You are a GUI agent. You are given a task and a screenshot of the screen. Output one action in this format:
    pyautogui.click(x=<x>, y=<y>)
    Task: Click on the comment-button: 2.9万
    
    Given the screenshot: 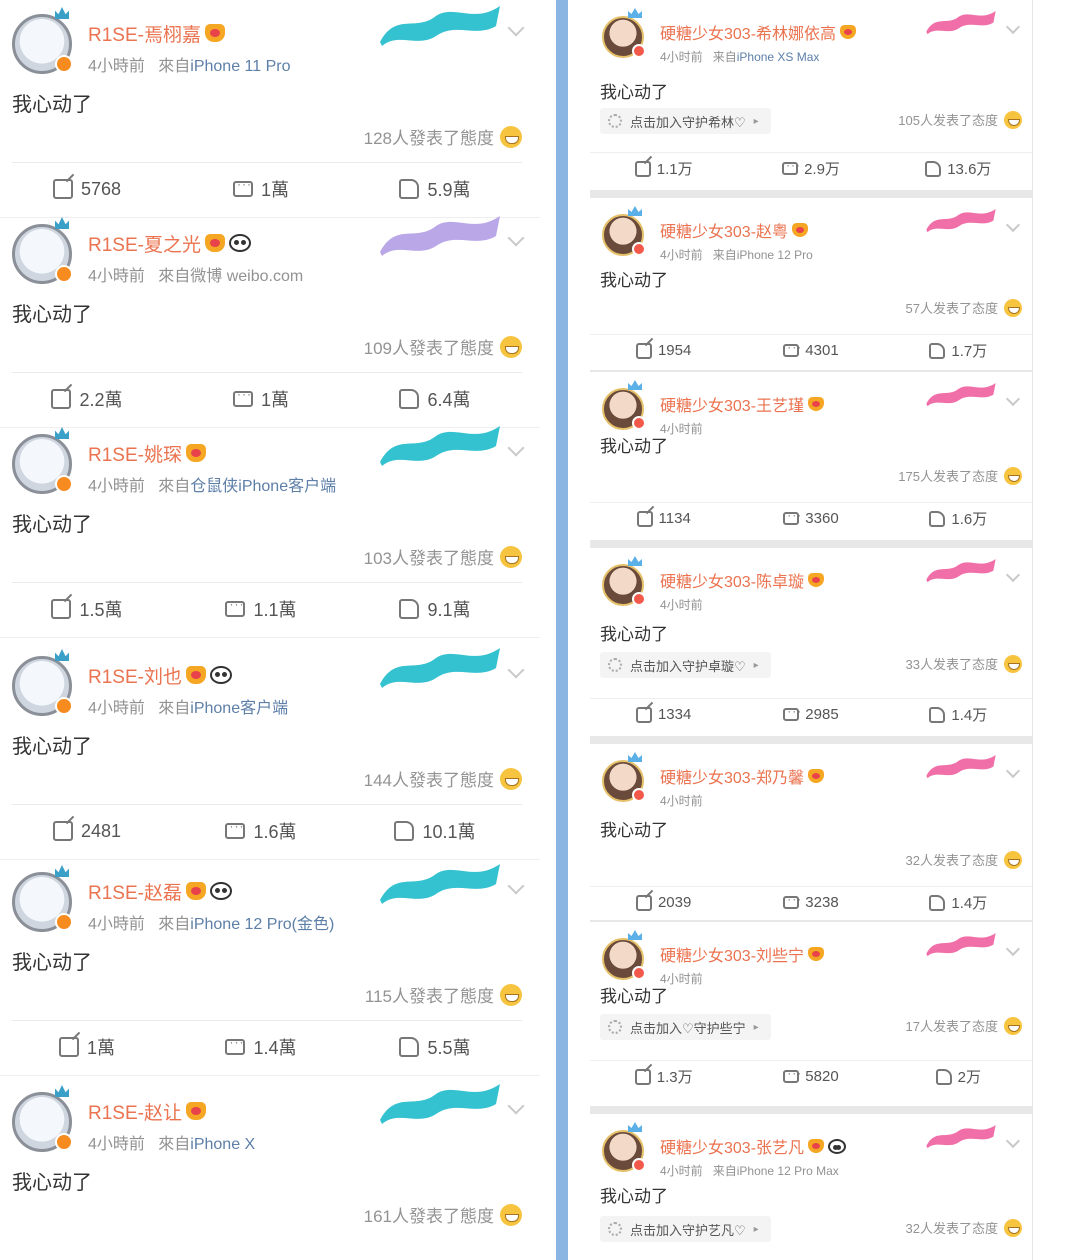 What is the action you would take?
    pyautogui.click(x=810, y=168)
    